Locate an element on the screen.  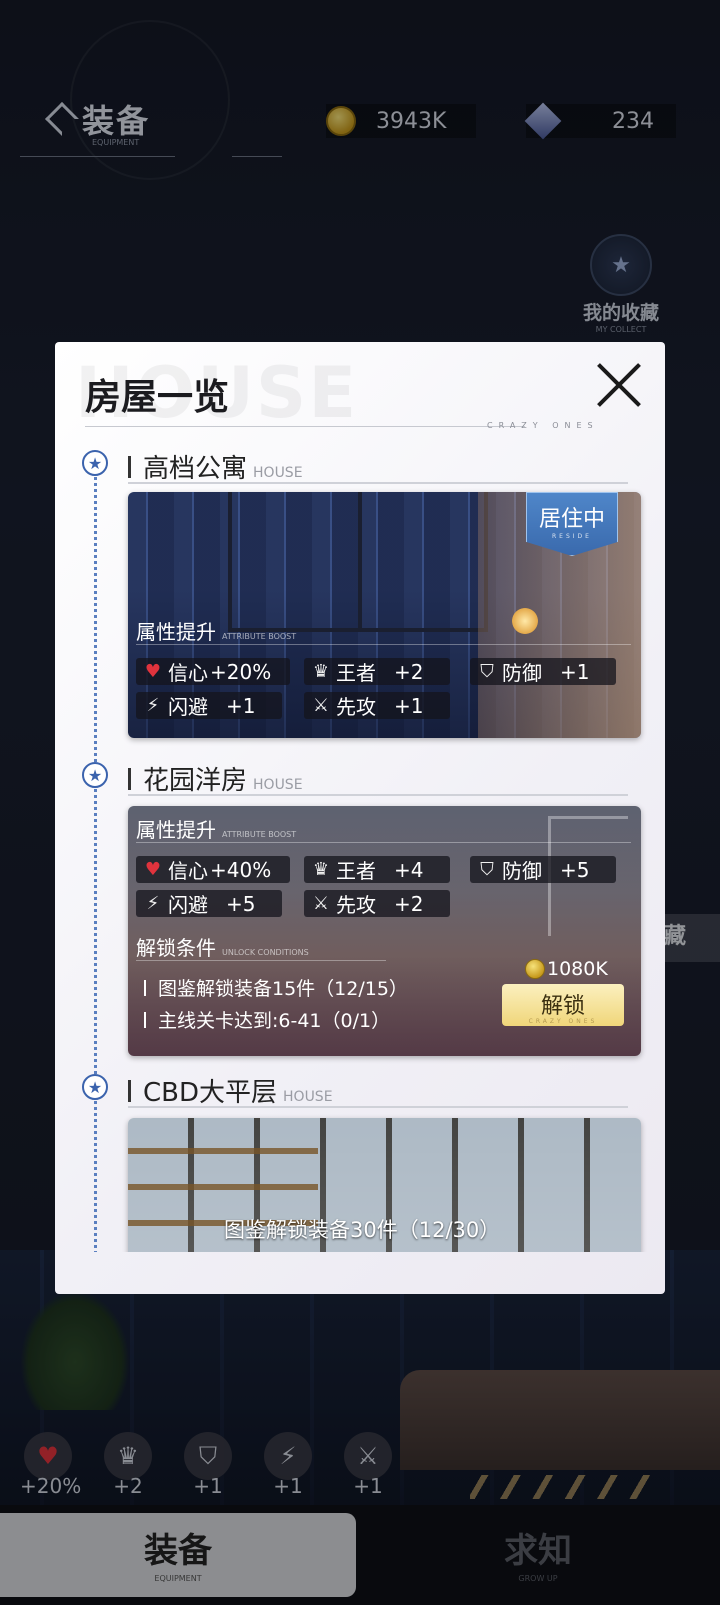
coin-icon is located at coordinates (535, 969).